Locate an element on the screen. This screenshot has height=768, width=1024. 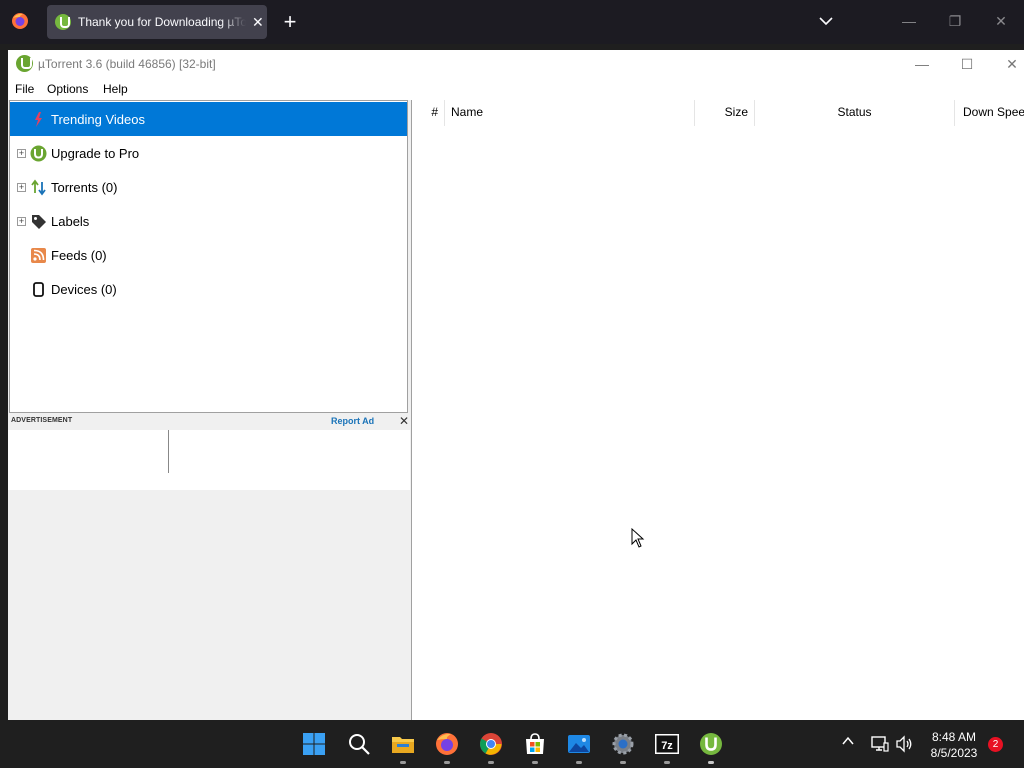
ad-divider is located at coordinates (168, 451).